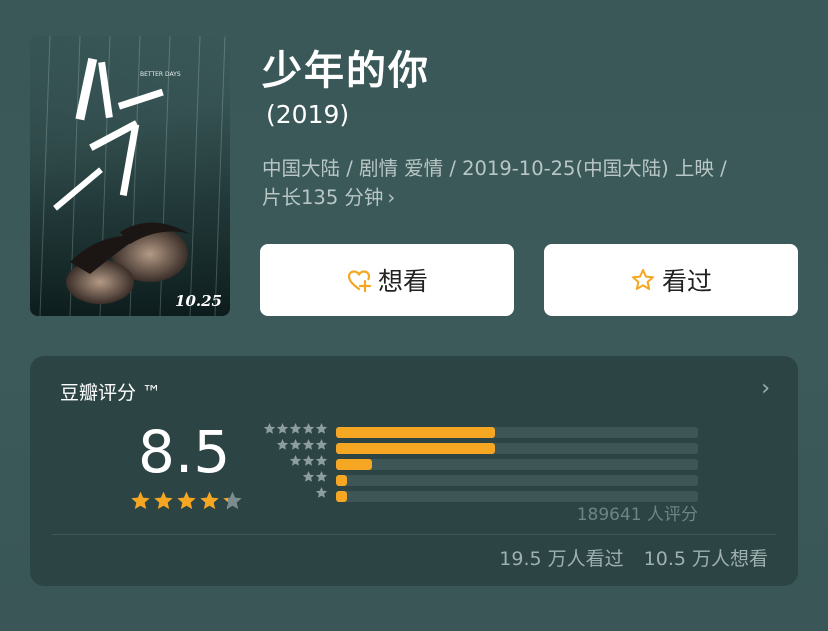 The height and width of the screenshot is (631, 828). I want to click on poster-side-text: BETTER DAYS, so click(160, 74).